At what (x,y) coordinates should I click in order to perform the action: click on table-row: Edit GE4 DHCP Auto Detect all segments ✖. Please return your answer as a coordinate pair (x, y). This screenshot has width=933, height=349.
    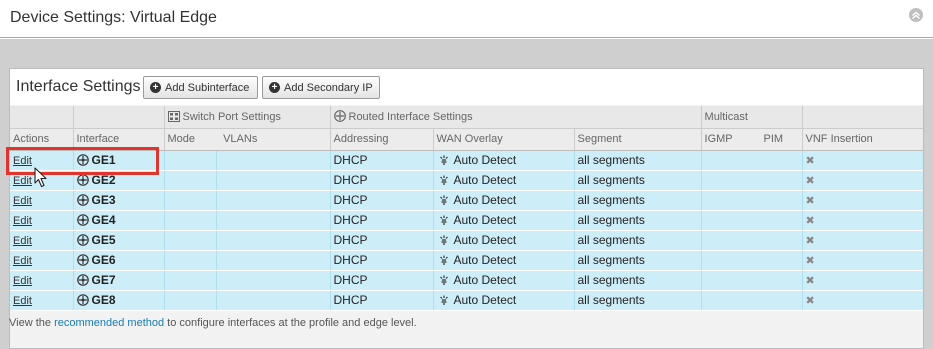
    Looking at the image, I should click on (467, 220).